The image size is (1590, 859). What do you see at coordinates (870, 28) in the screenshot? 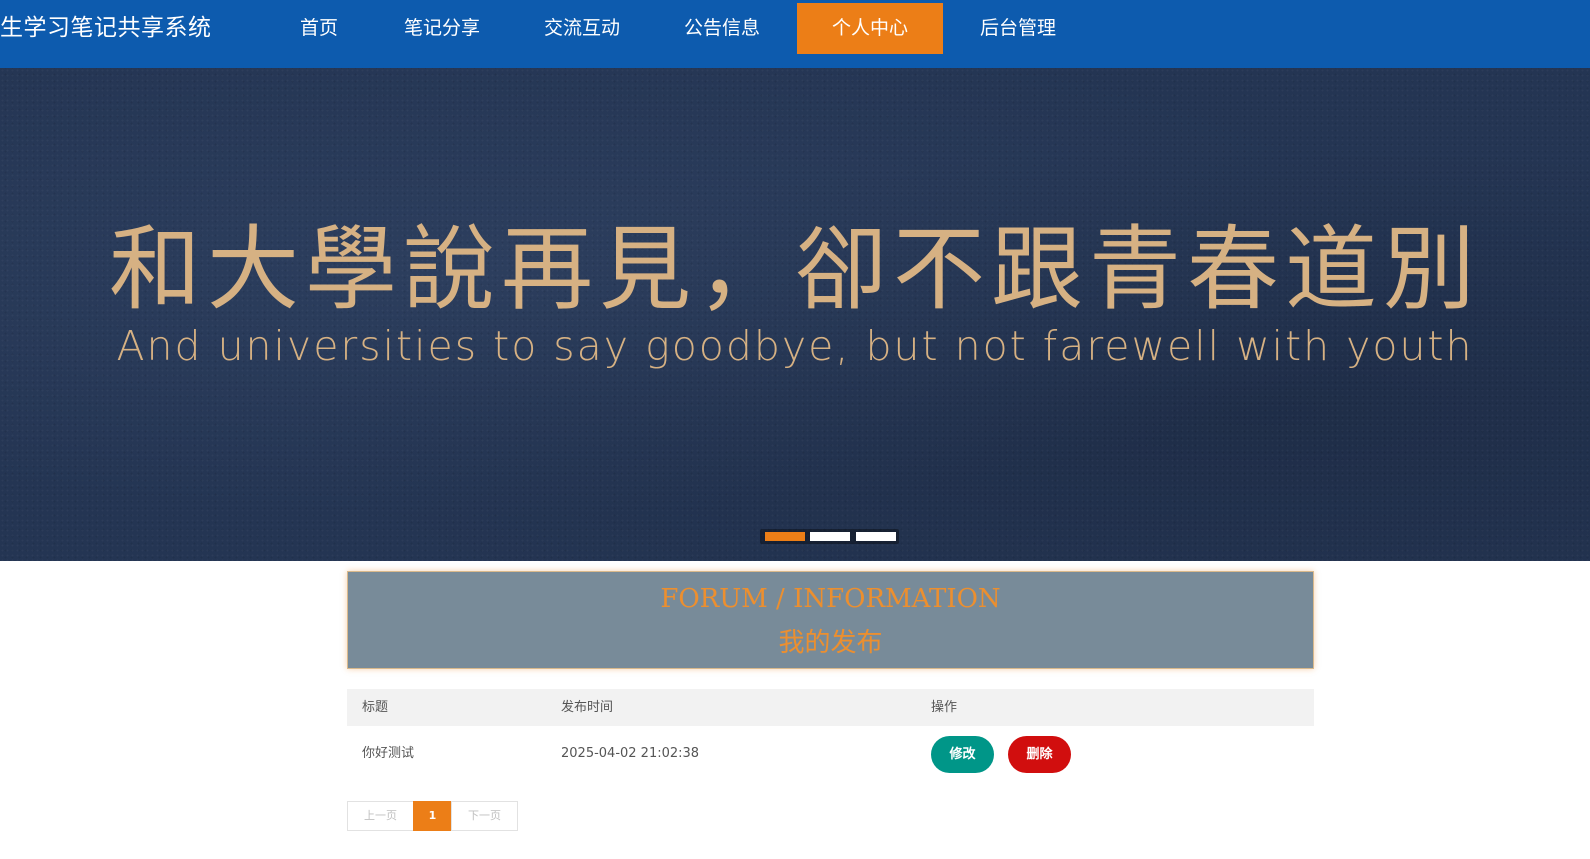
I see `nav-personal-center: 个人中心` at bounding box center [870, 28].